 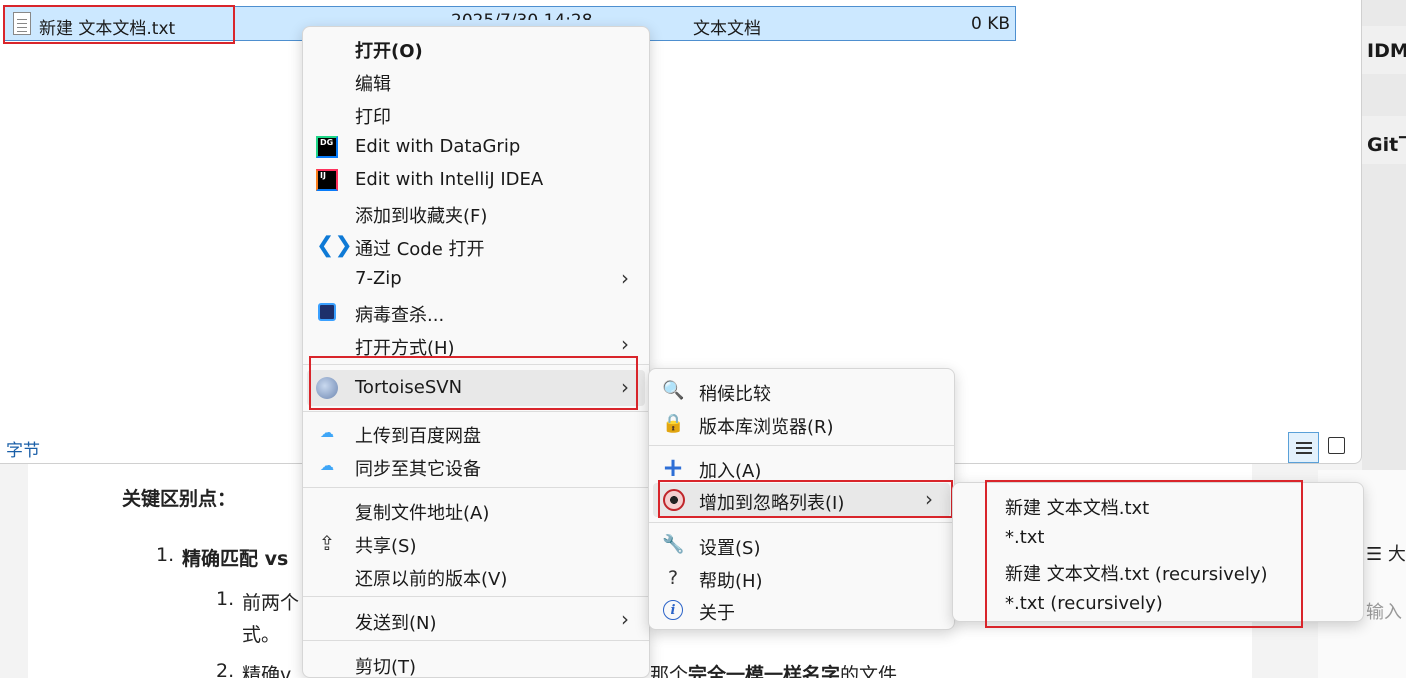 I want to click on menu-item-edit: 编辑, so click(x=476, y=80).